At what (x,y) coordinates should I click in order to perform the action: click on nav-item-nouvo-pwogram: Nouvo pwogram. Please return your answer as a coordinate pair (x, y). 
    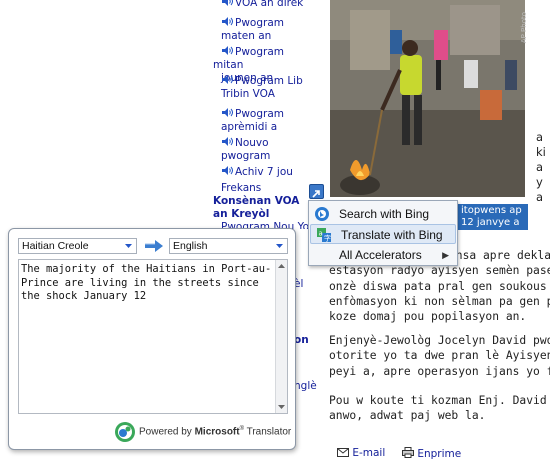
    Looking at the image, I should click on (265, 149).